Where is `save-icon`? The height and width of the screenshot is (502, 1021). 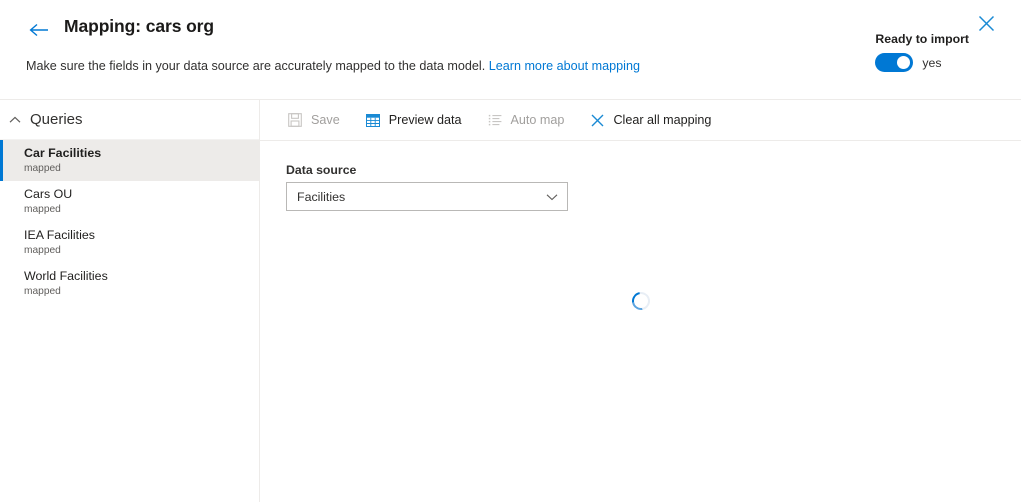
save-icon is located at coordinates (295, 120).